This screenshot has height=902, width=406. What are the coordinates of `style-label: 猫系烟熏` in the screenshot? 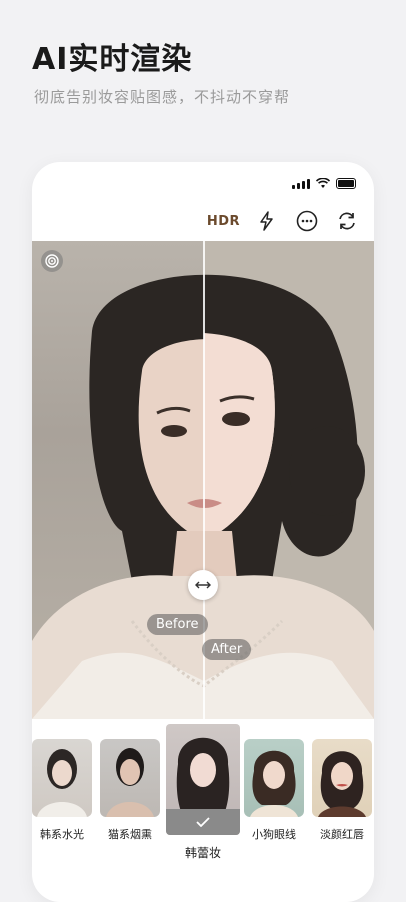 It's located at (130, 834).